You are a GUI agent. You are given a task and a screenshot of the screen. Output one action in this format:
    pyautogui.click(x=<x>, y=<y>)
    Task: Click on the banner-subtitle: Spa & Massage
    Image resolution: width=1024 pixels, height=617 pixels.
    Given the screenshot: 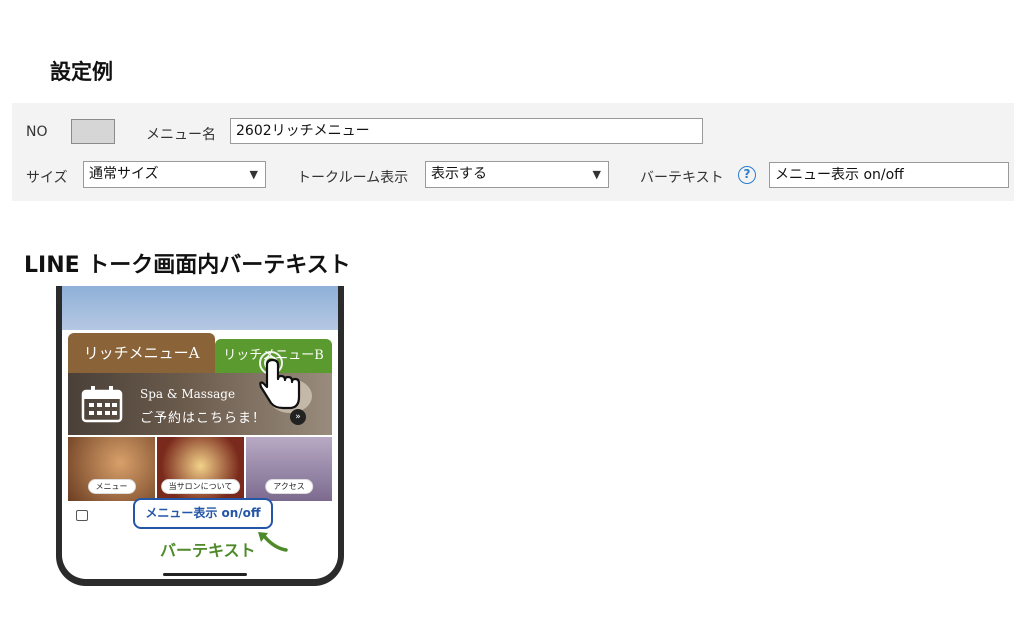 What is the action you would take?
    pyautogui.click(x=188, y=394)
    